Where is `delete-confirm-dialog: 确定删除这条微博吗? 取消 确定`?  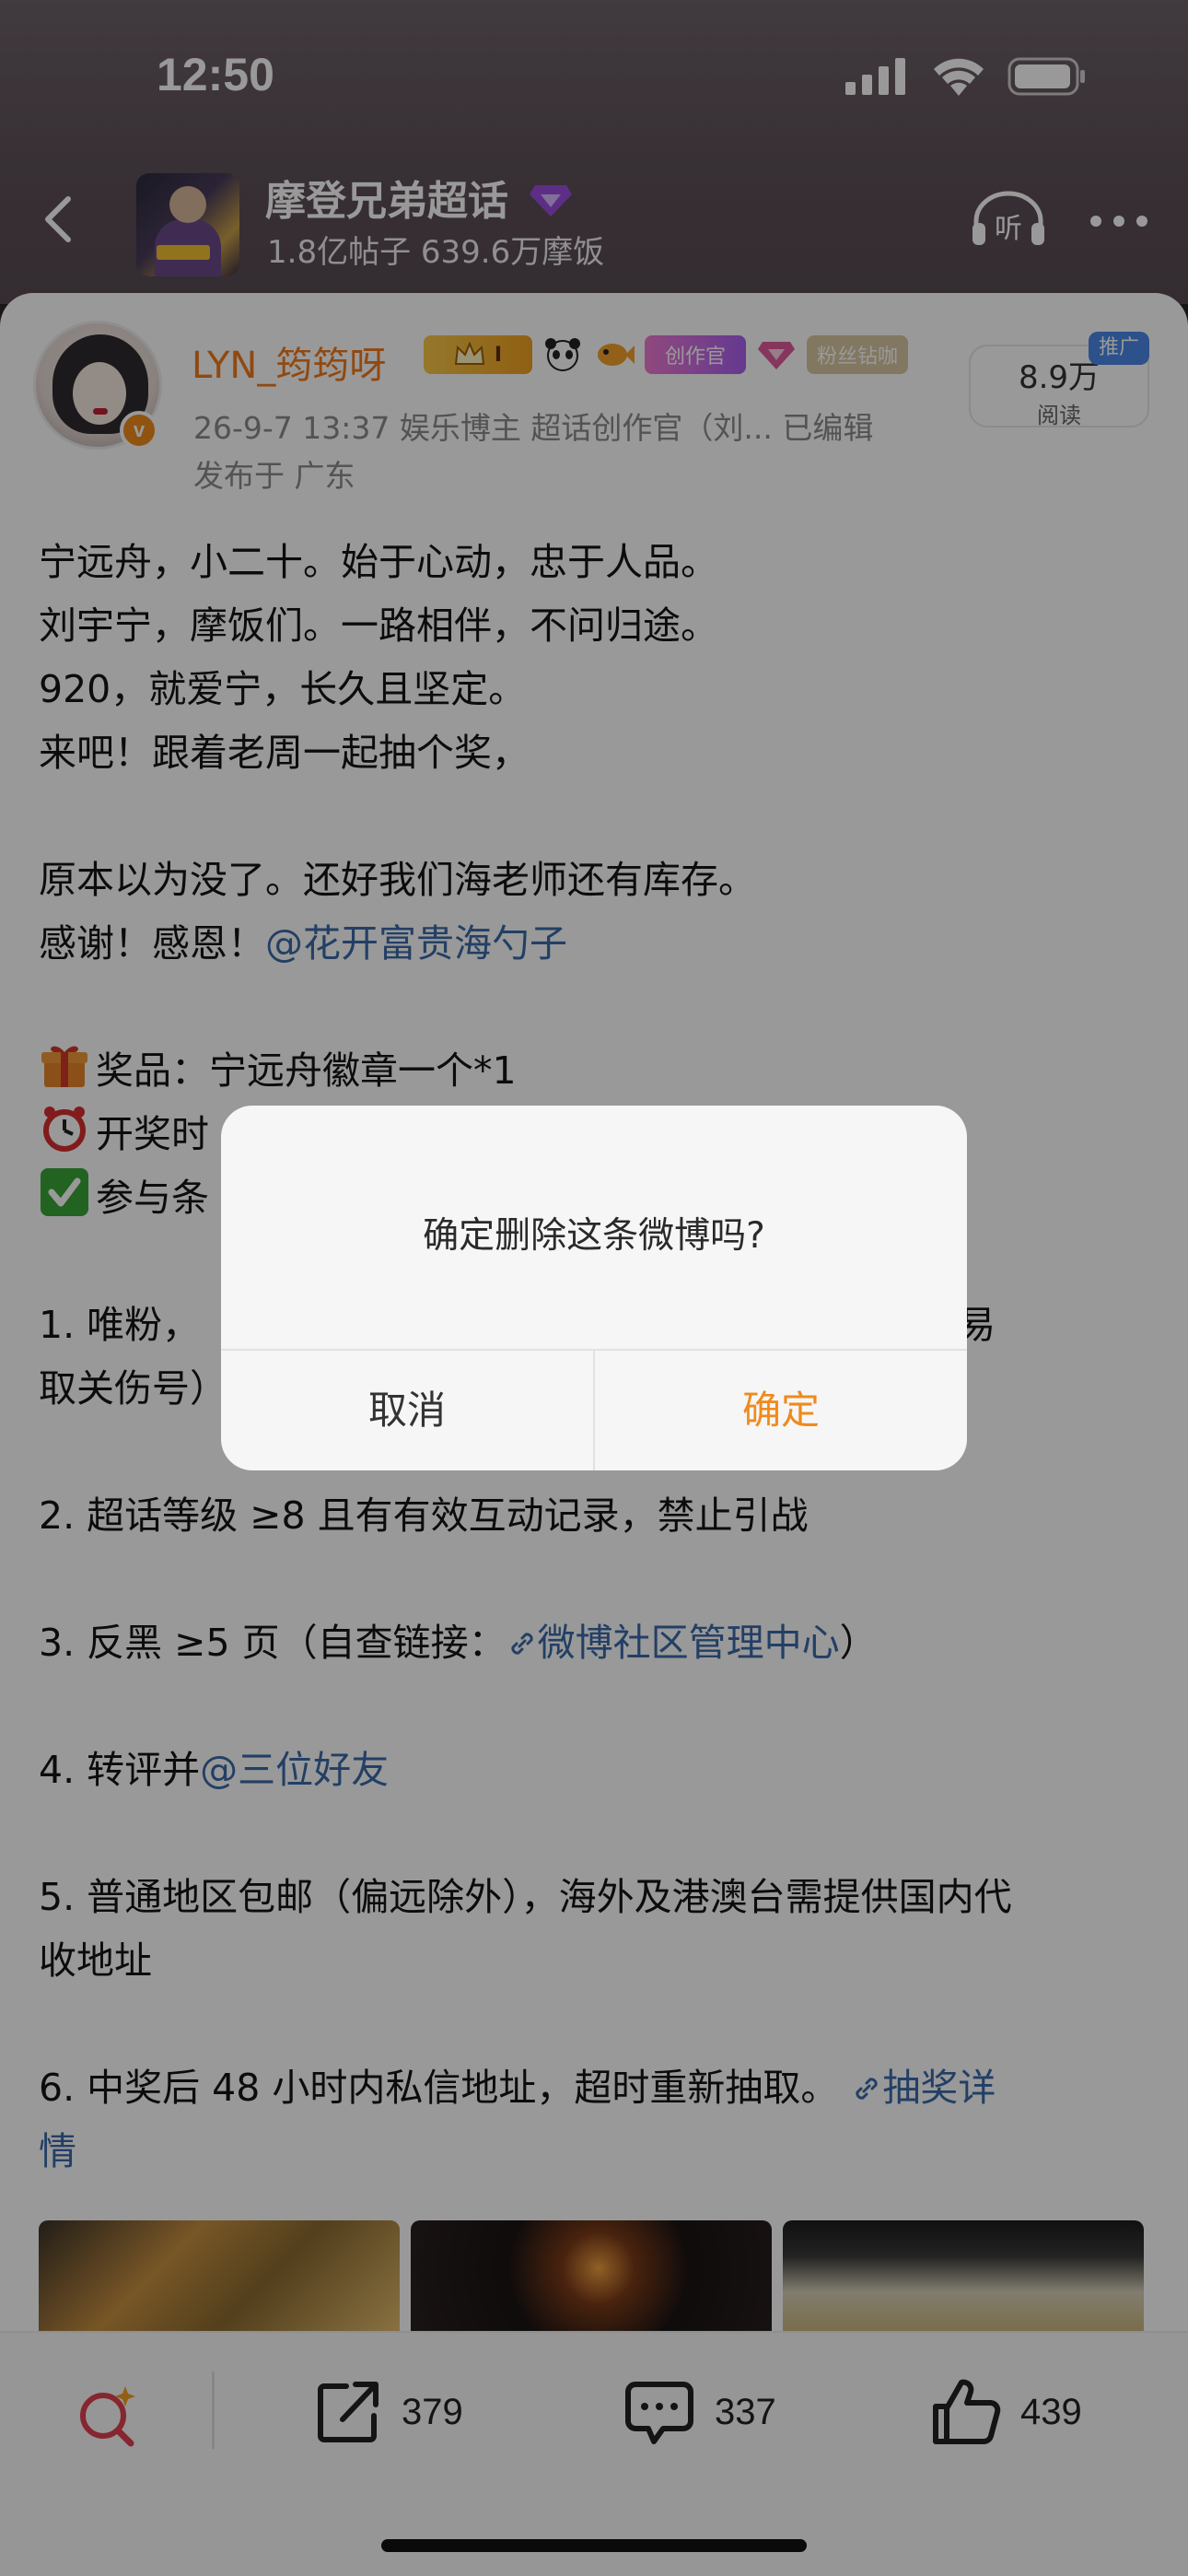
delete-confirm-dialog: 确定删除这条微博吗? 取消 确定 is located at coordinates (594, 1288).